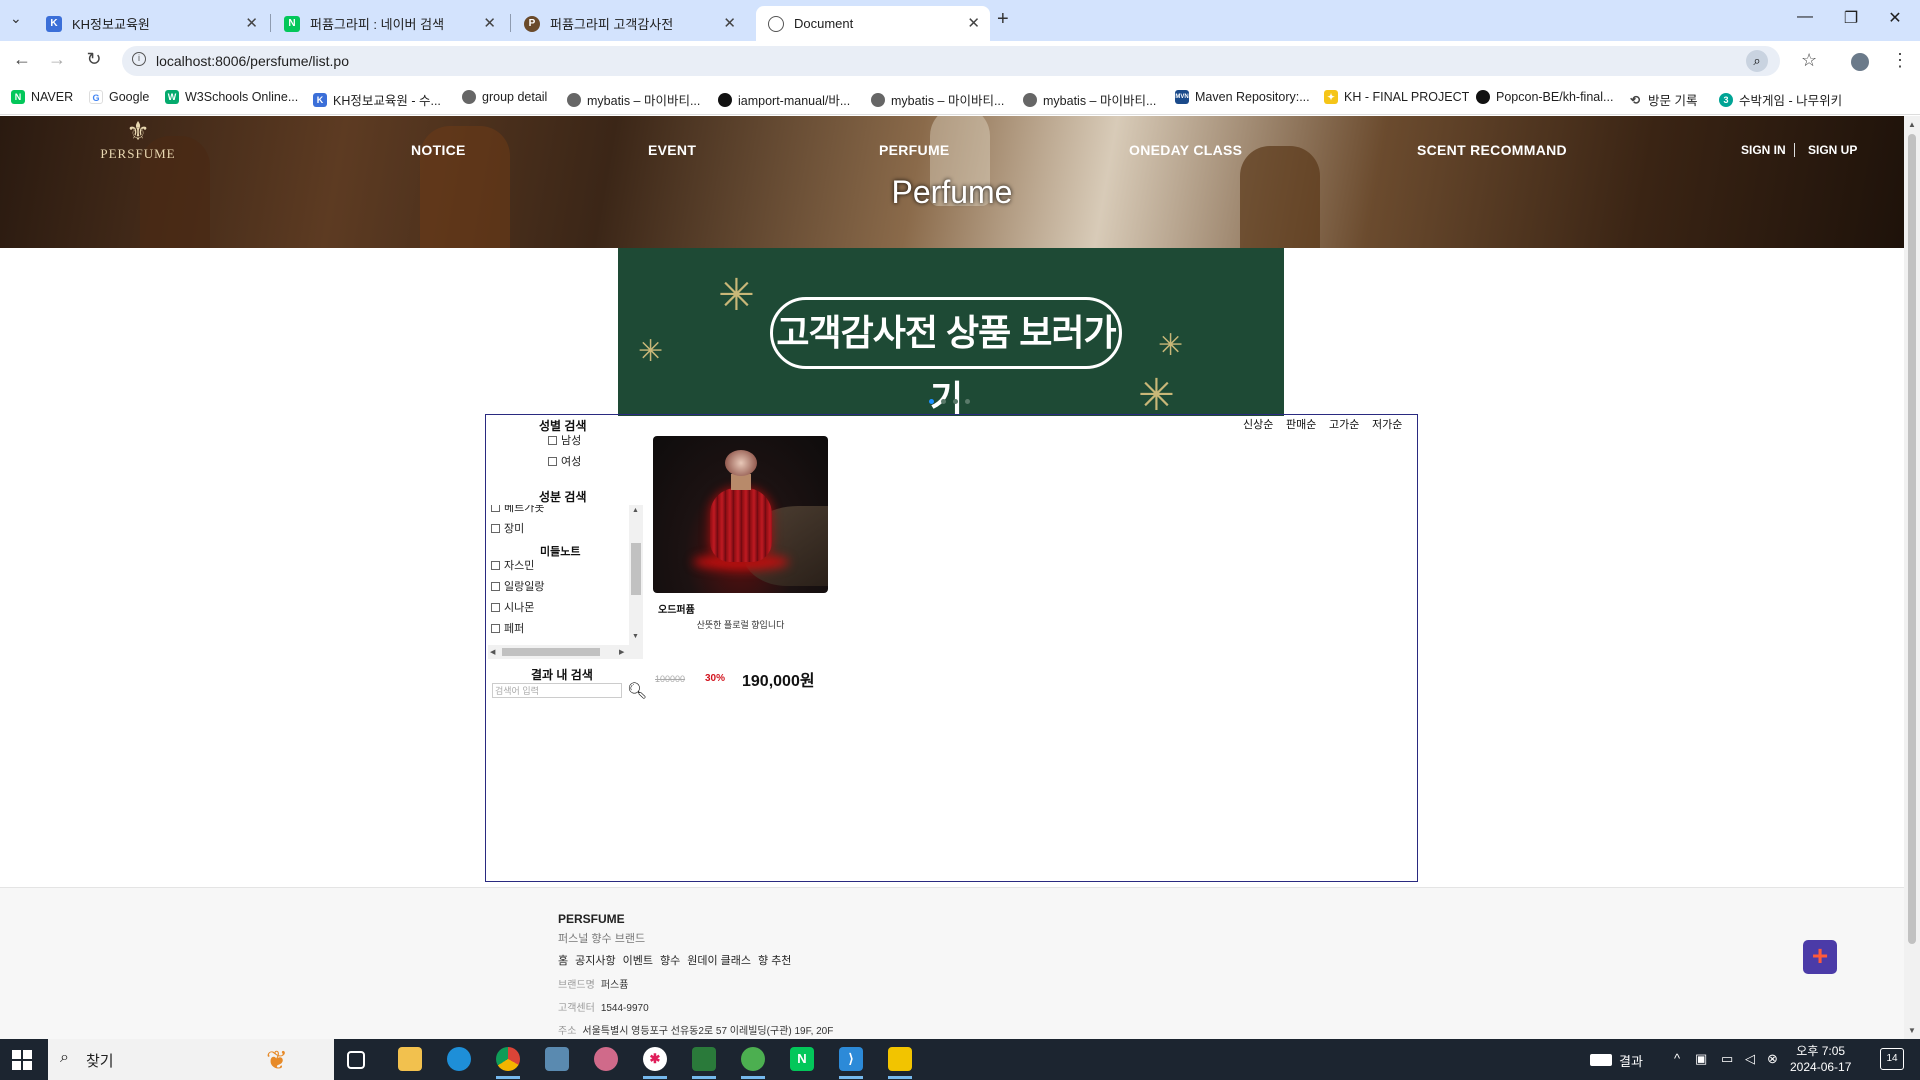 This screenshot has height=1080, width=1920. I want to click on ingredient-checkbox: 시나몬, so click(512, 607).